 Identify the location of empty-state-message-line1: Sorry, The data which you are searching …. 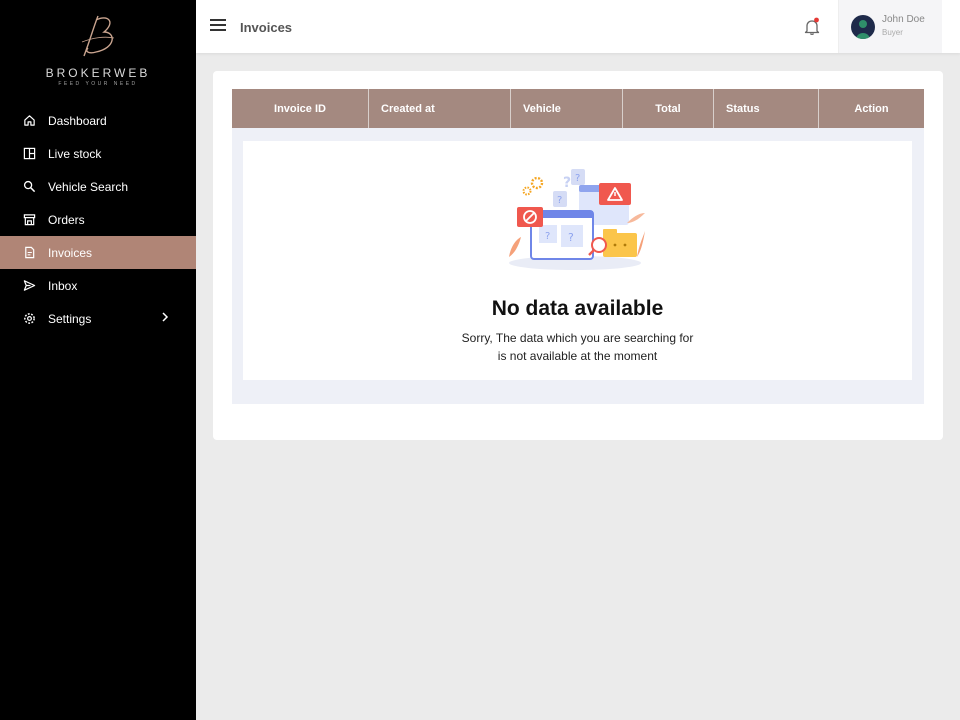
(577, 338).